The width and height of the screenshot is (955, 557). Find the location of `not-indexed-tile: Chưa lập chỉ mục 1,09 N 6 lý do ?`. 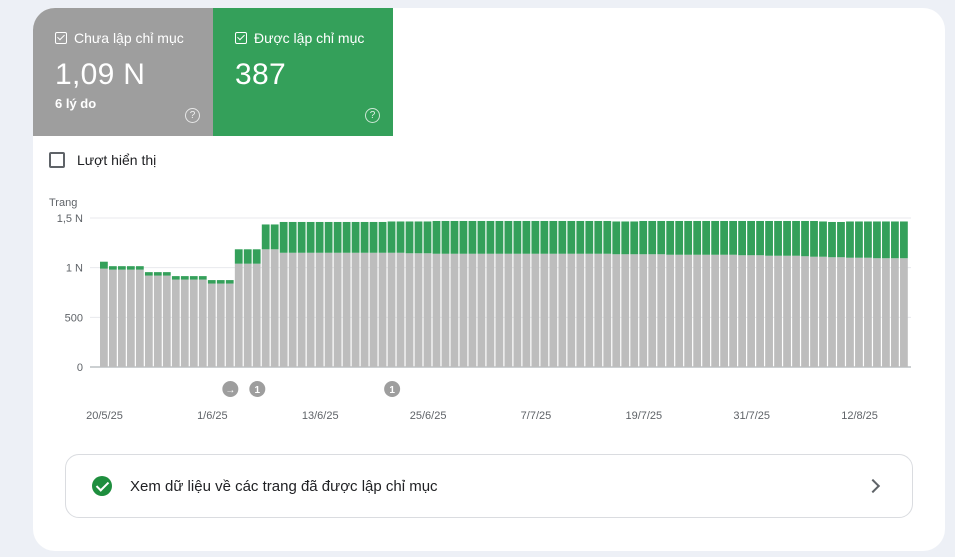

not-indexed-tile: Chưa lập chỉ mục 1,09 N 6 lý do ? is located at coordinates (123, 72).